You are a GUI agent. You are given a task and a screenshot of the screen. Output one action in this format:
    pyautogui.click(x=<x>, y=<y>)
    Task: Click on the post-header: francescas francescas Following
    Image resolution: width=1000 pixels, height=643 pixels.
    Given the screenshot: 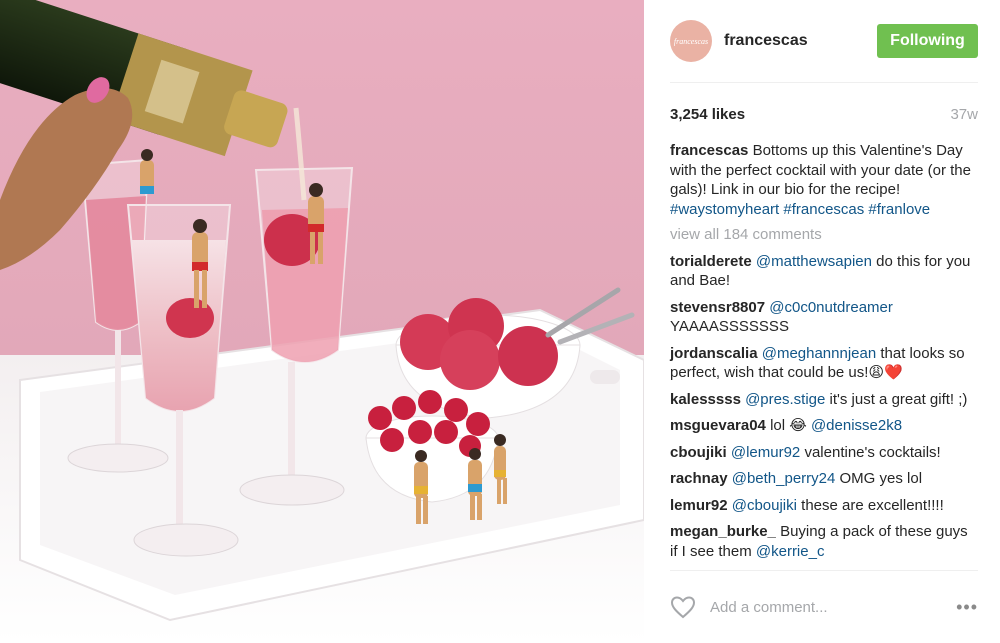 What is the action you would take?
    pyautogui.click(x=824, y=41)
    